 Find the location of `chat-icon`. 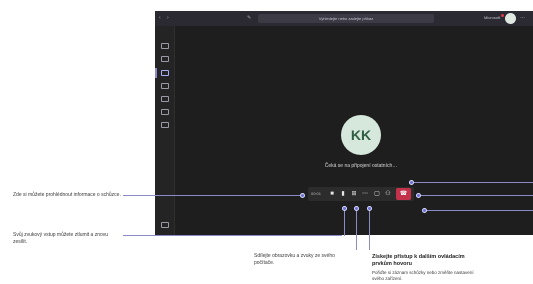

chat-icon is located at coordinates (165, 59).